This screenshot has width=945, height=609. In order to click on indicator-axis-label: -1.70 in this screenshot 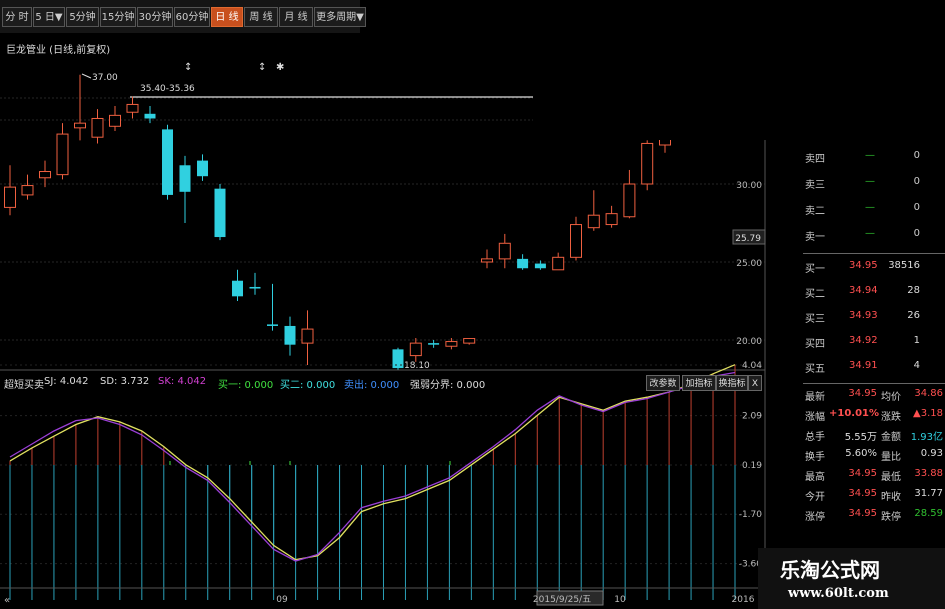, I will do `click(751, 515)`.